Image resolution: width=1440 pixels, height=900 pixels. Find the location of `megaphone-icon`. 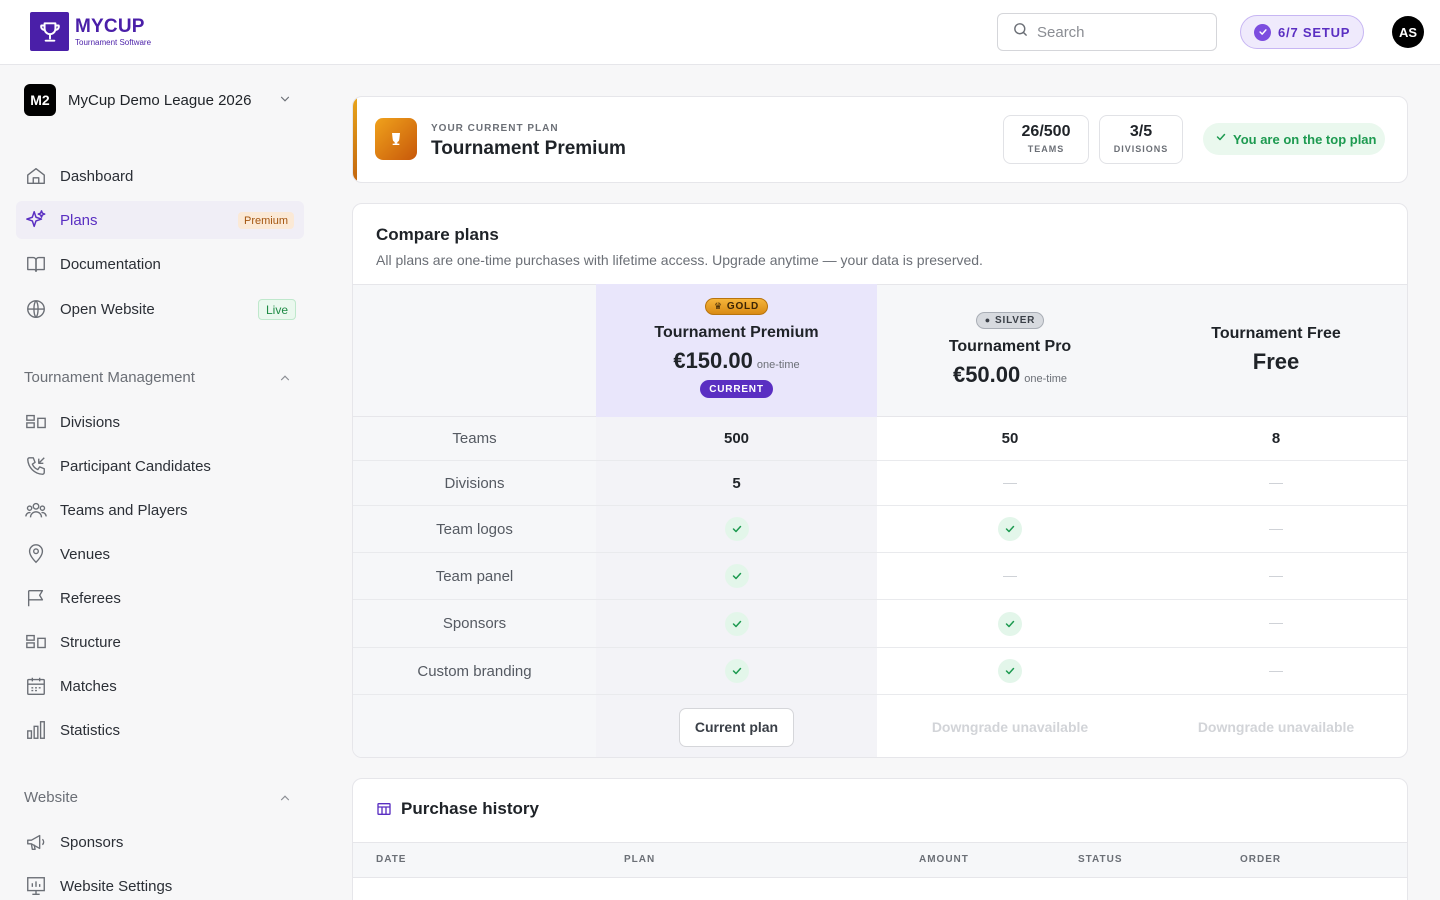

megaphone-icon is located at coordinates (36, 842).